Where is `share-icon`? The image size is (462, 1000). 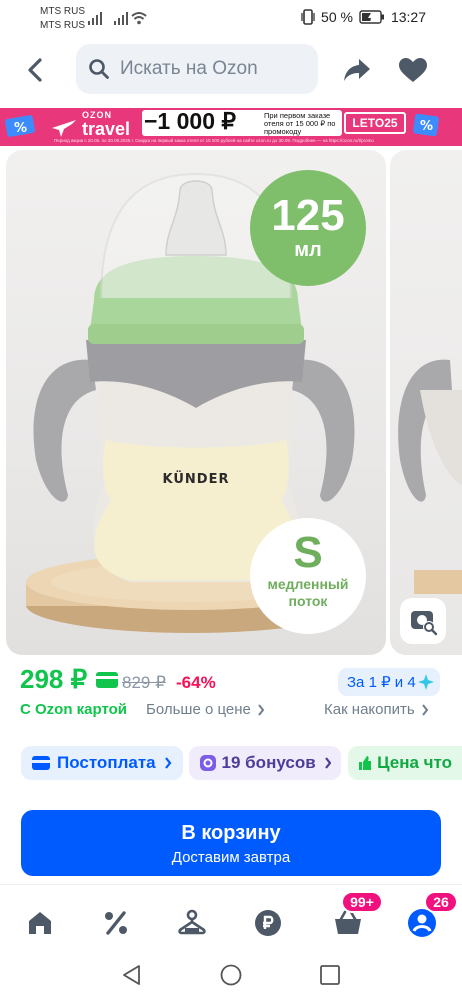
share-icon is located at coordinates (357, 70).